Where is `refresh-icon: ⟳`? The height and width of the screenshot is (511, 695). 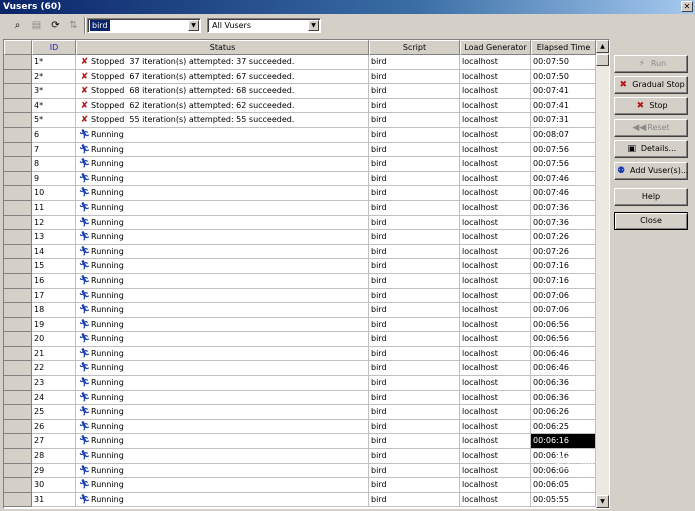 refresh-icon: ⟳ is located at coordinates (55, 25).